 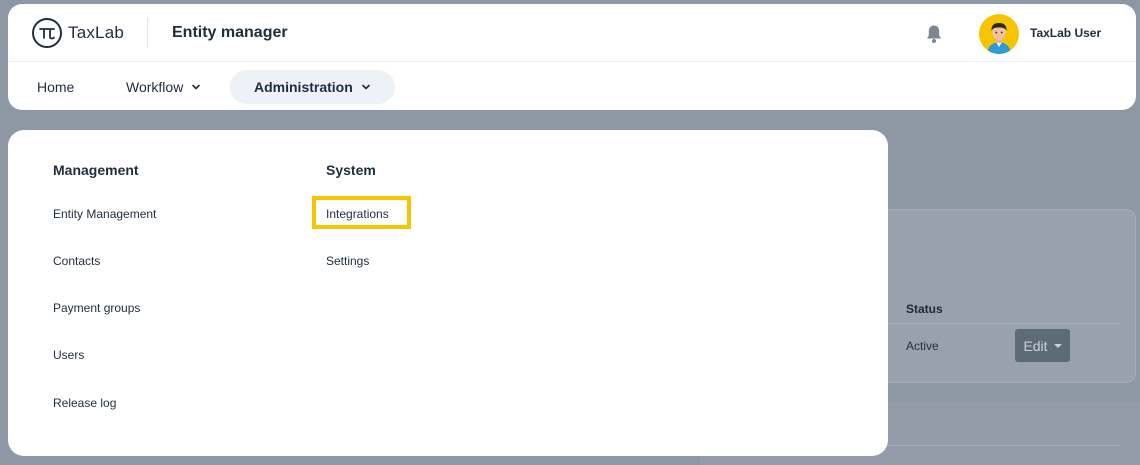 What do you see at coordinates (924, 309) in the screenshot?
I see `table-header-status: Status` at bounding box center [924, 309].